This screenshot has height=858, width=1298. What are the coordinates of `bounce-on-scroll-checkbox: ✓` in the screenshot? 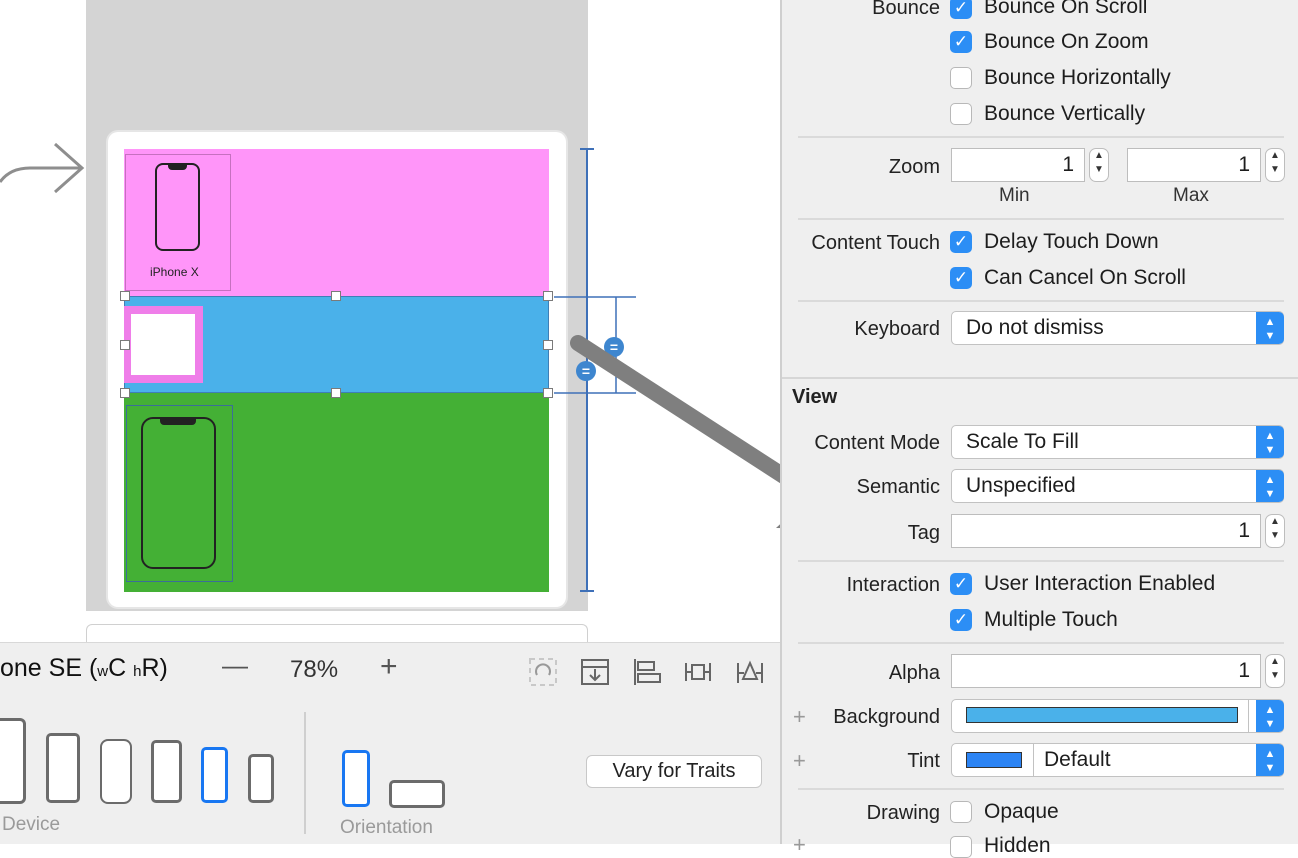 It's located at (961, 9).